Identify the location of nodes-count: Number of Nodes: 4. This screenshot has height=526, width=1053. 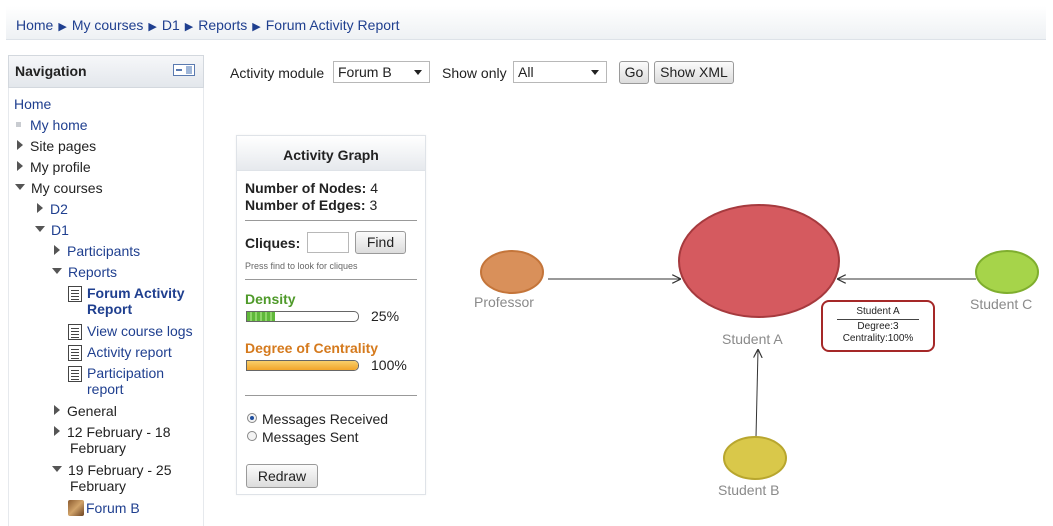
(311, 188).